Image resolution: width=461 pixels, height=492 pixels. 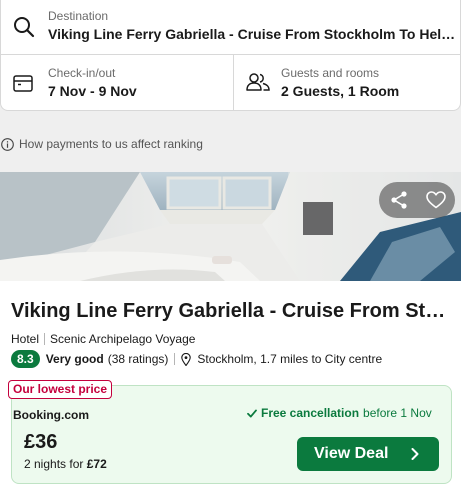 What do you see at coordinates (123, 339) in the screenshot?
I see `hotel-tagline: Scenic Archipelago Voyage` at bounding box center [123, 339].